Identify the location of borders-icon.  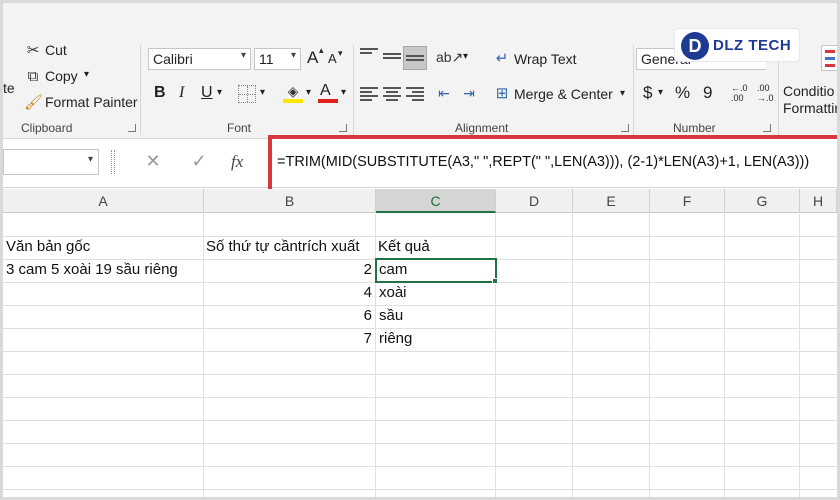
(247, 94).